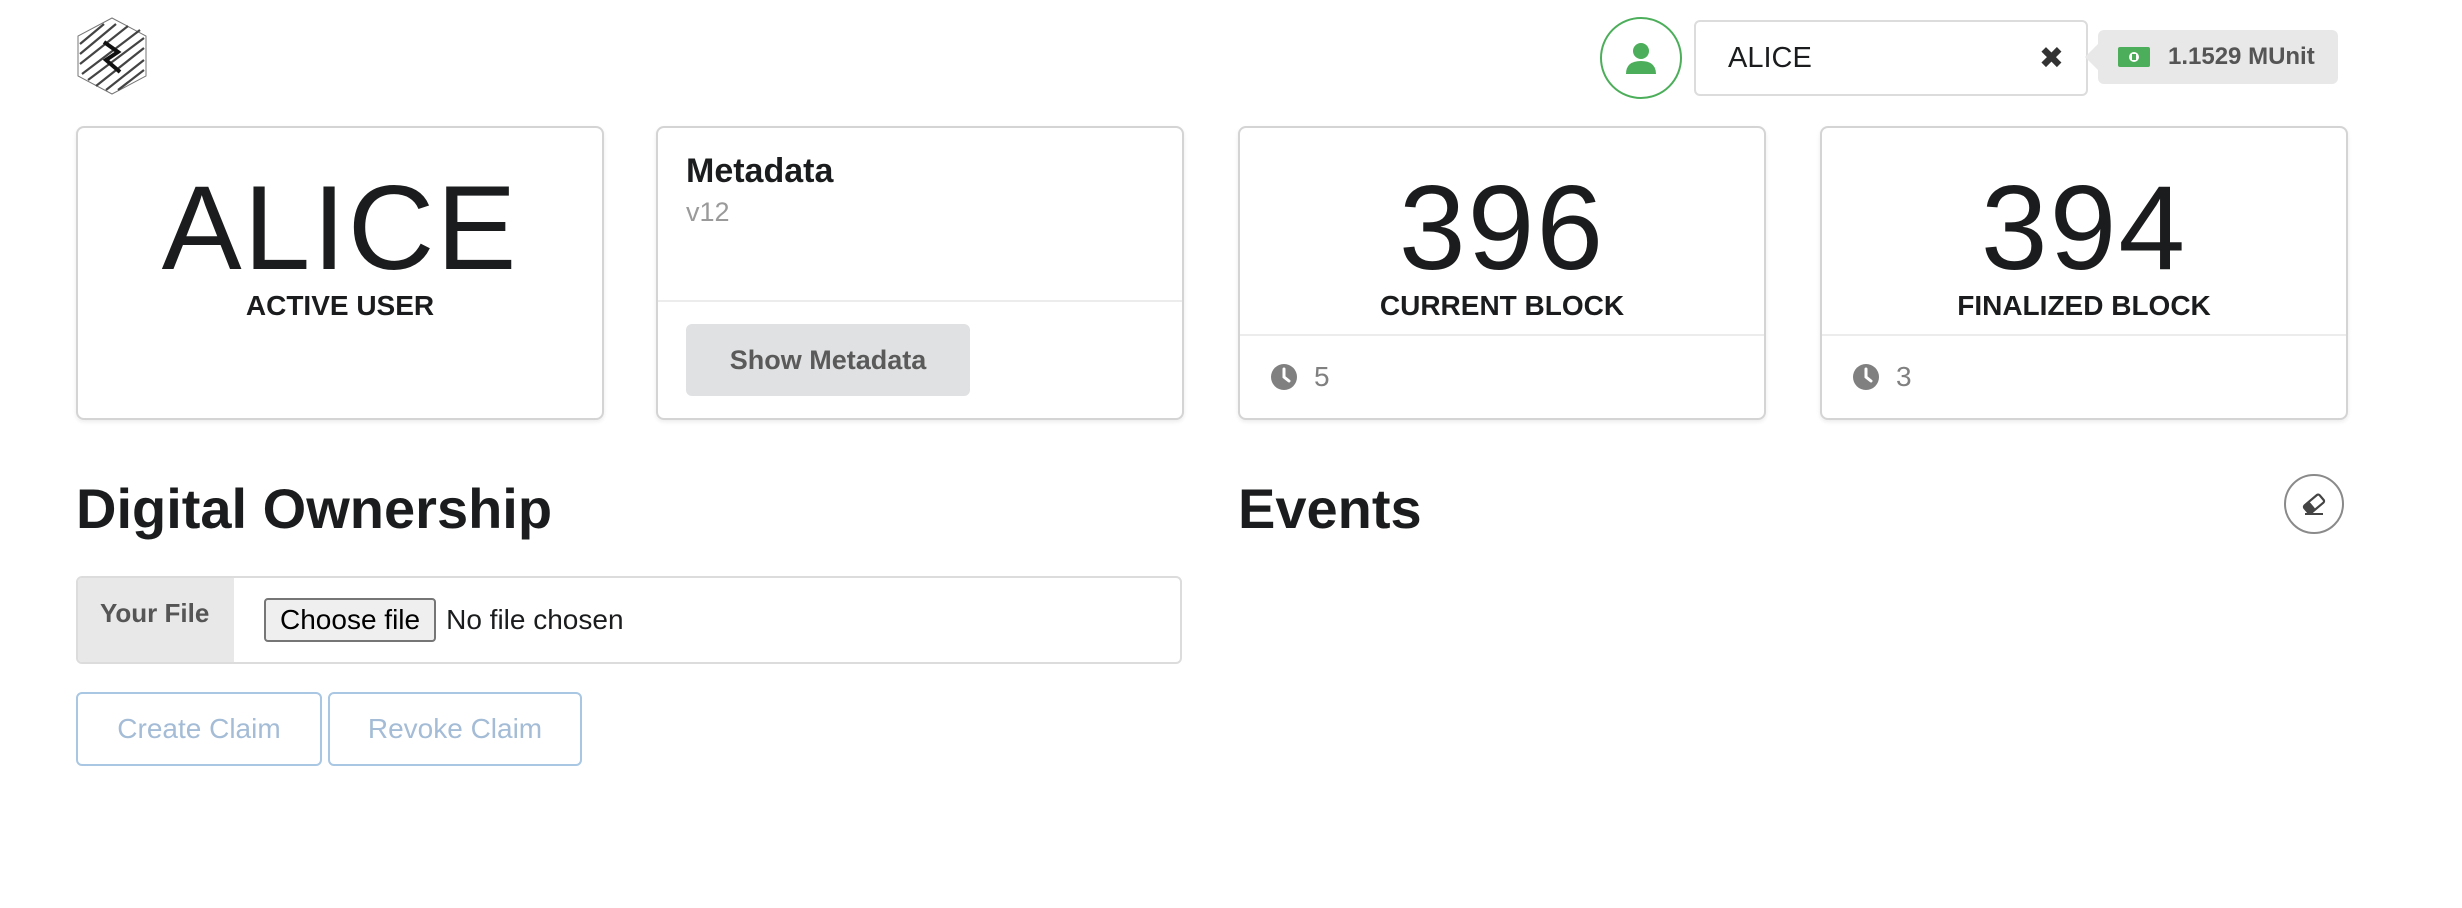 This screenshot has width=2462, height=908. I want to click on digital-ownership-title: Digital Ownership, so click(314, 508).